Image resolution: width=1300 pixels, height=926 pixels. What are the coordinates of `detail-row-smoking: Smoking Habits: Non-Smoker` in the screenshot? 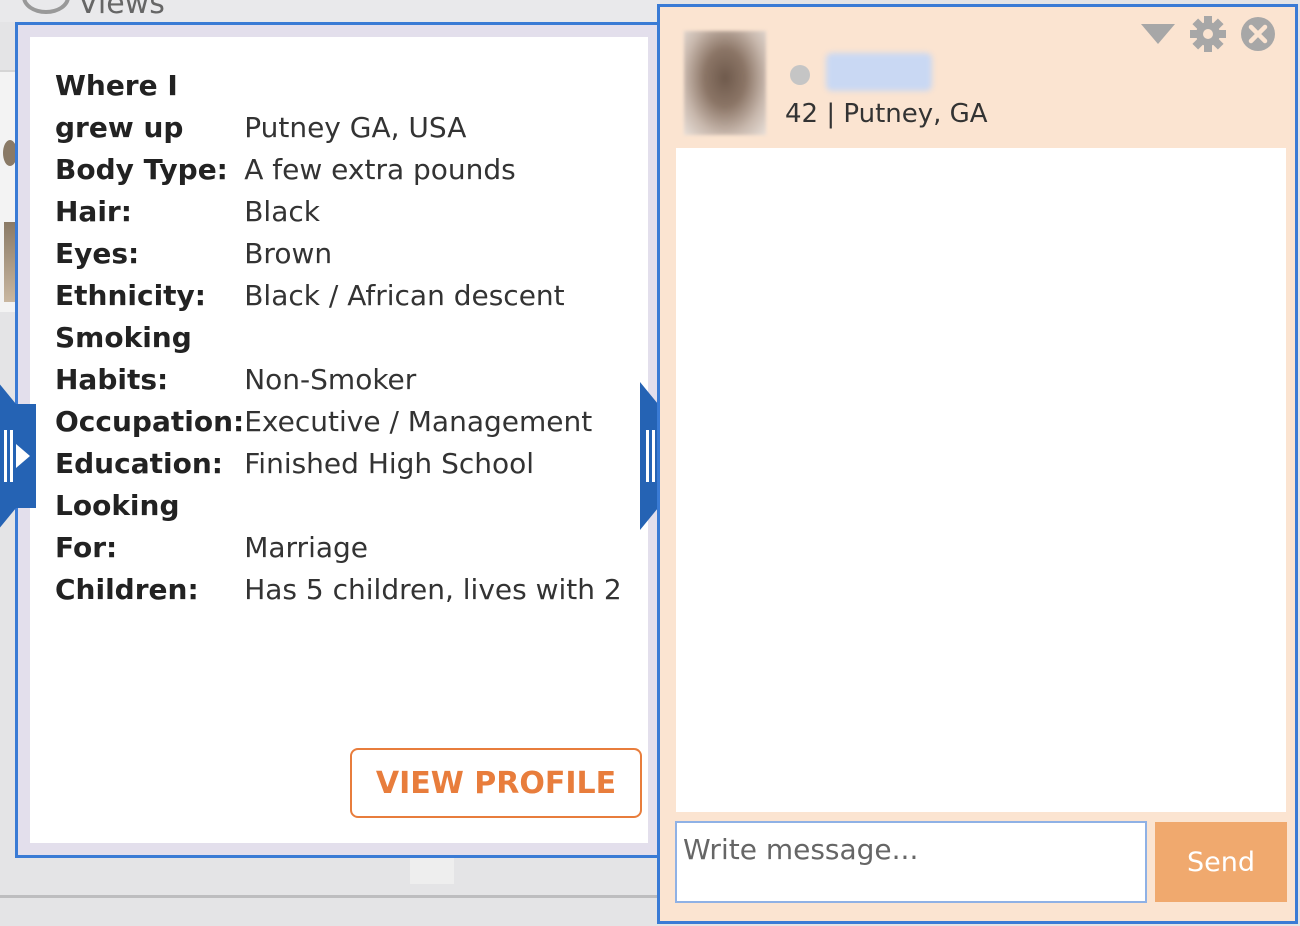 It's located at (338, 359).